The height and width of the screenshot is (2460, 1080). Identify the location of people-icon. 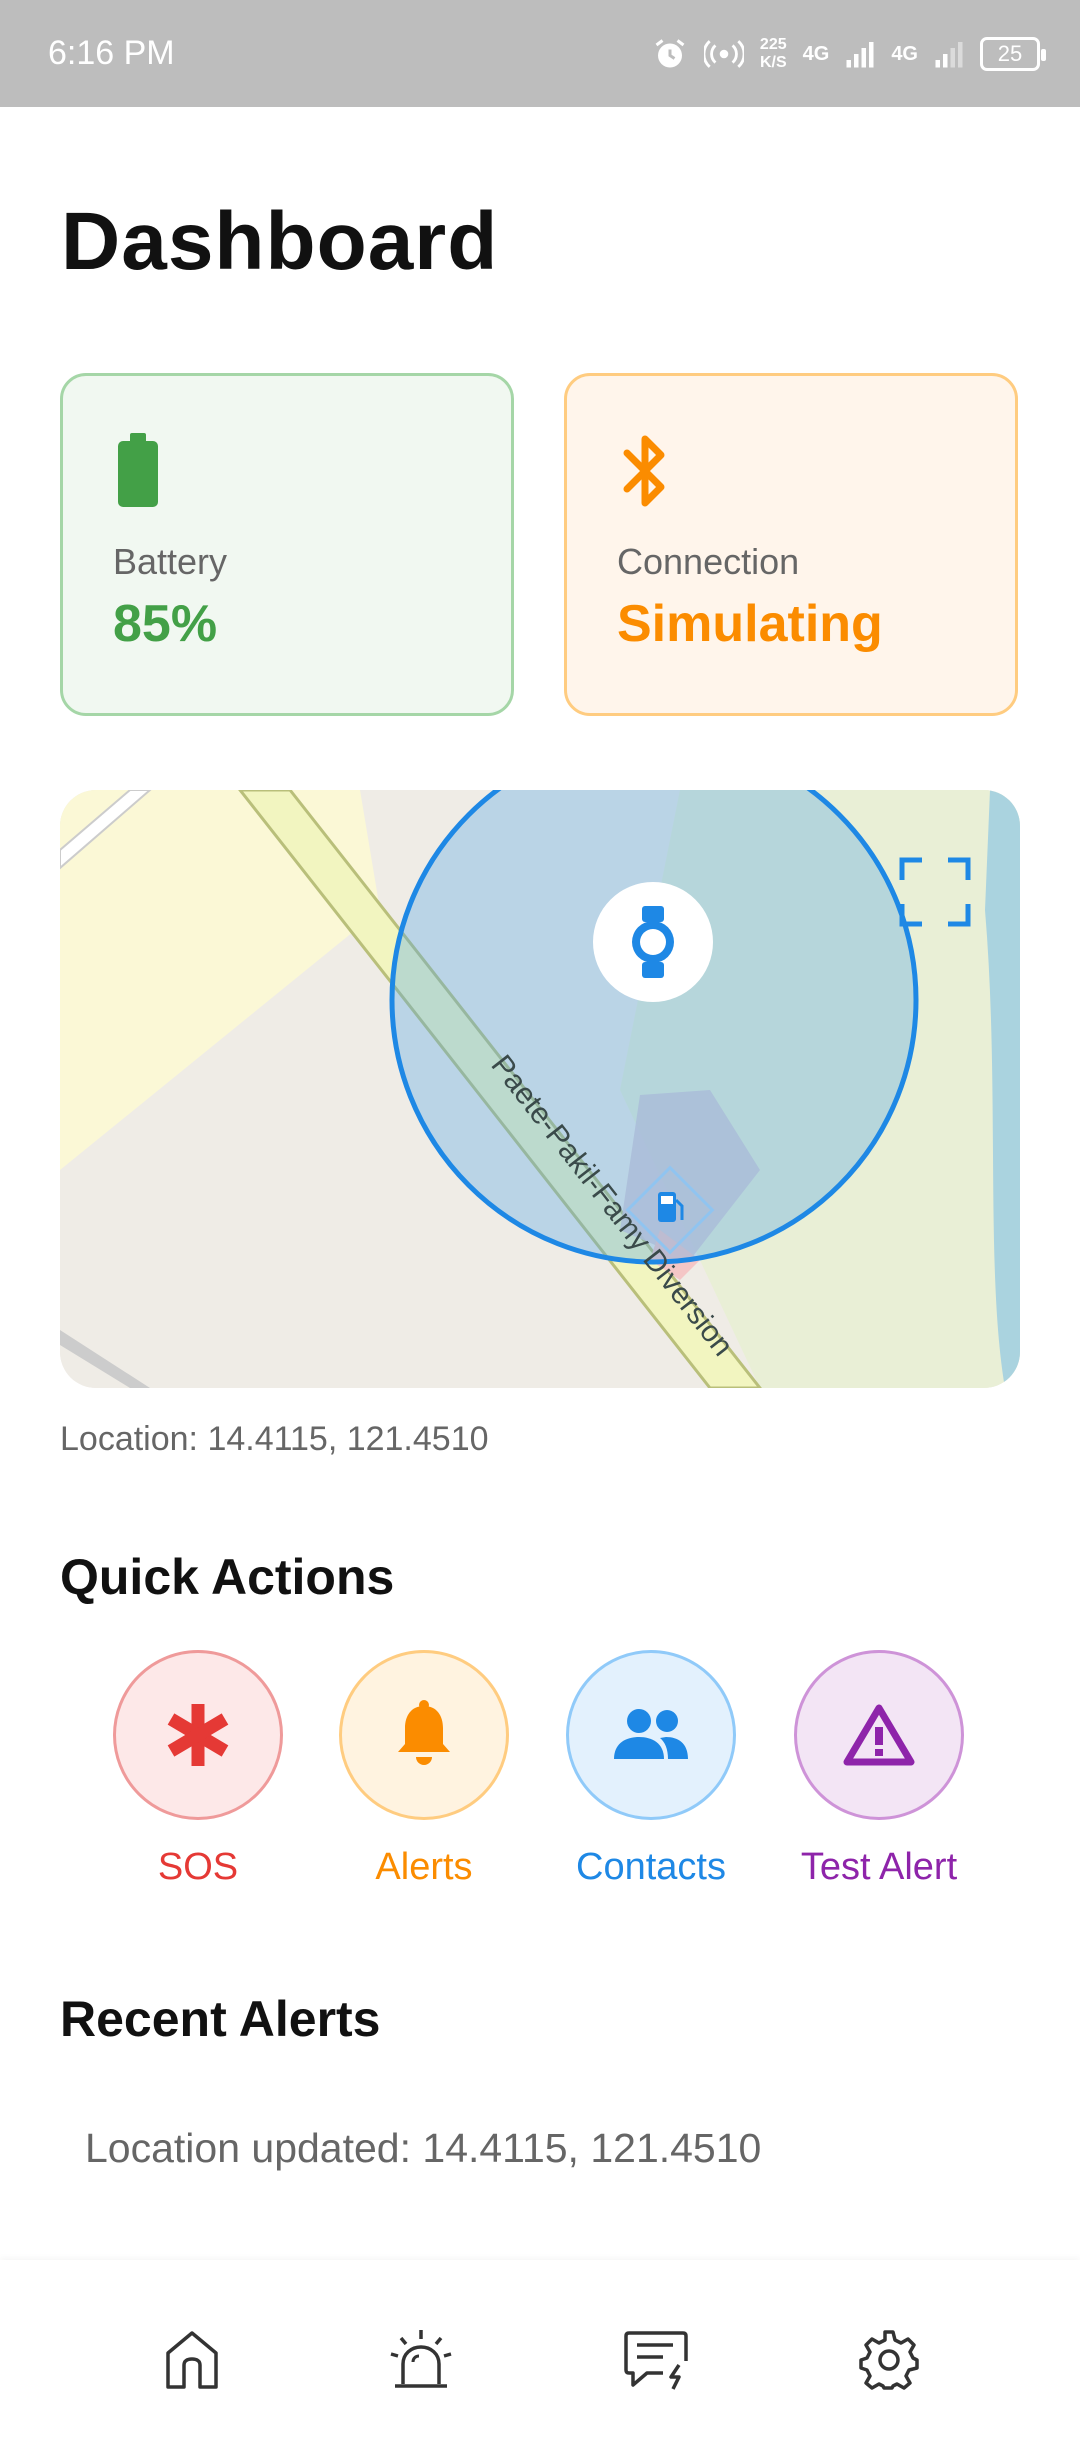
(651, 1734).